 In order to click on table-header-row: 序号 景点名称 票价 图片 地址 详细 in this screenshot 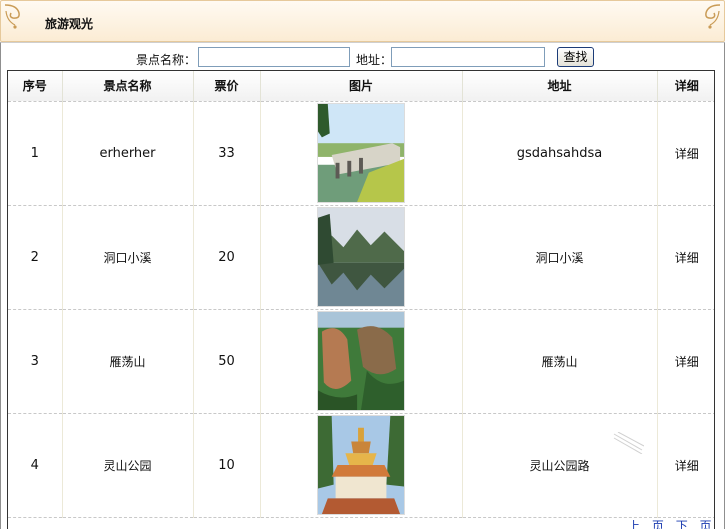, I will do `click(361, 86)`.